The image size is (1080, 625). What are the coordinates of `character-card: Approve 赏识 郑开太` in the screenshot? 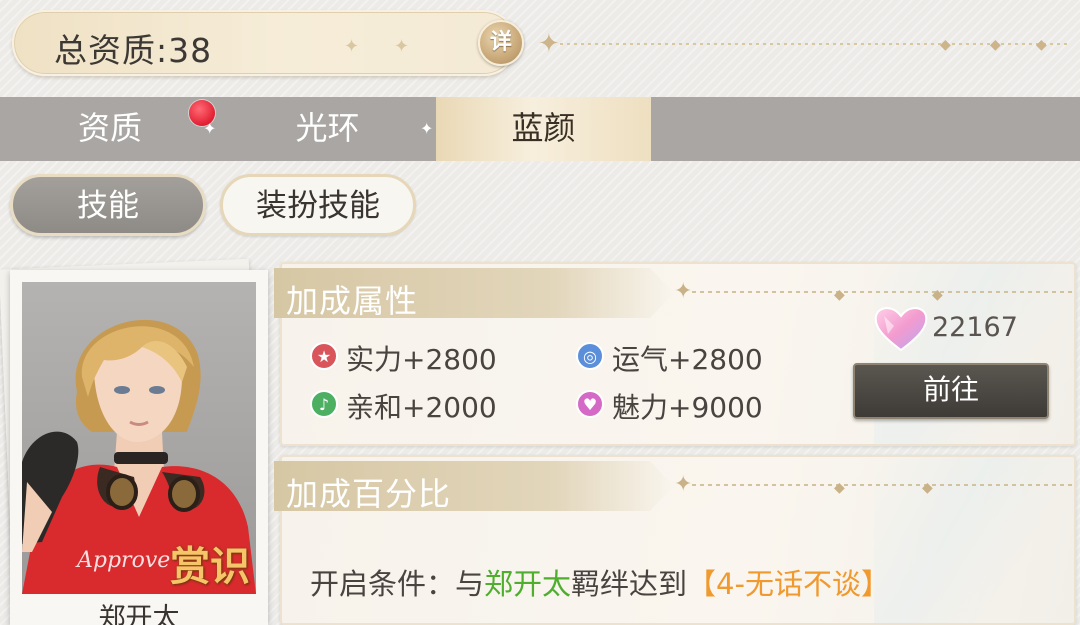 It's located at (139, 447).